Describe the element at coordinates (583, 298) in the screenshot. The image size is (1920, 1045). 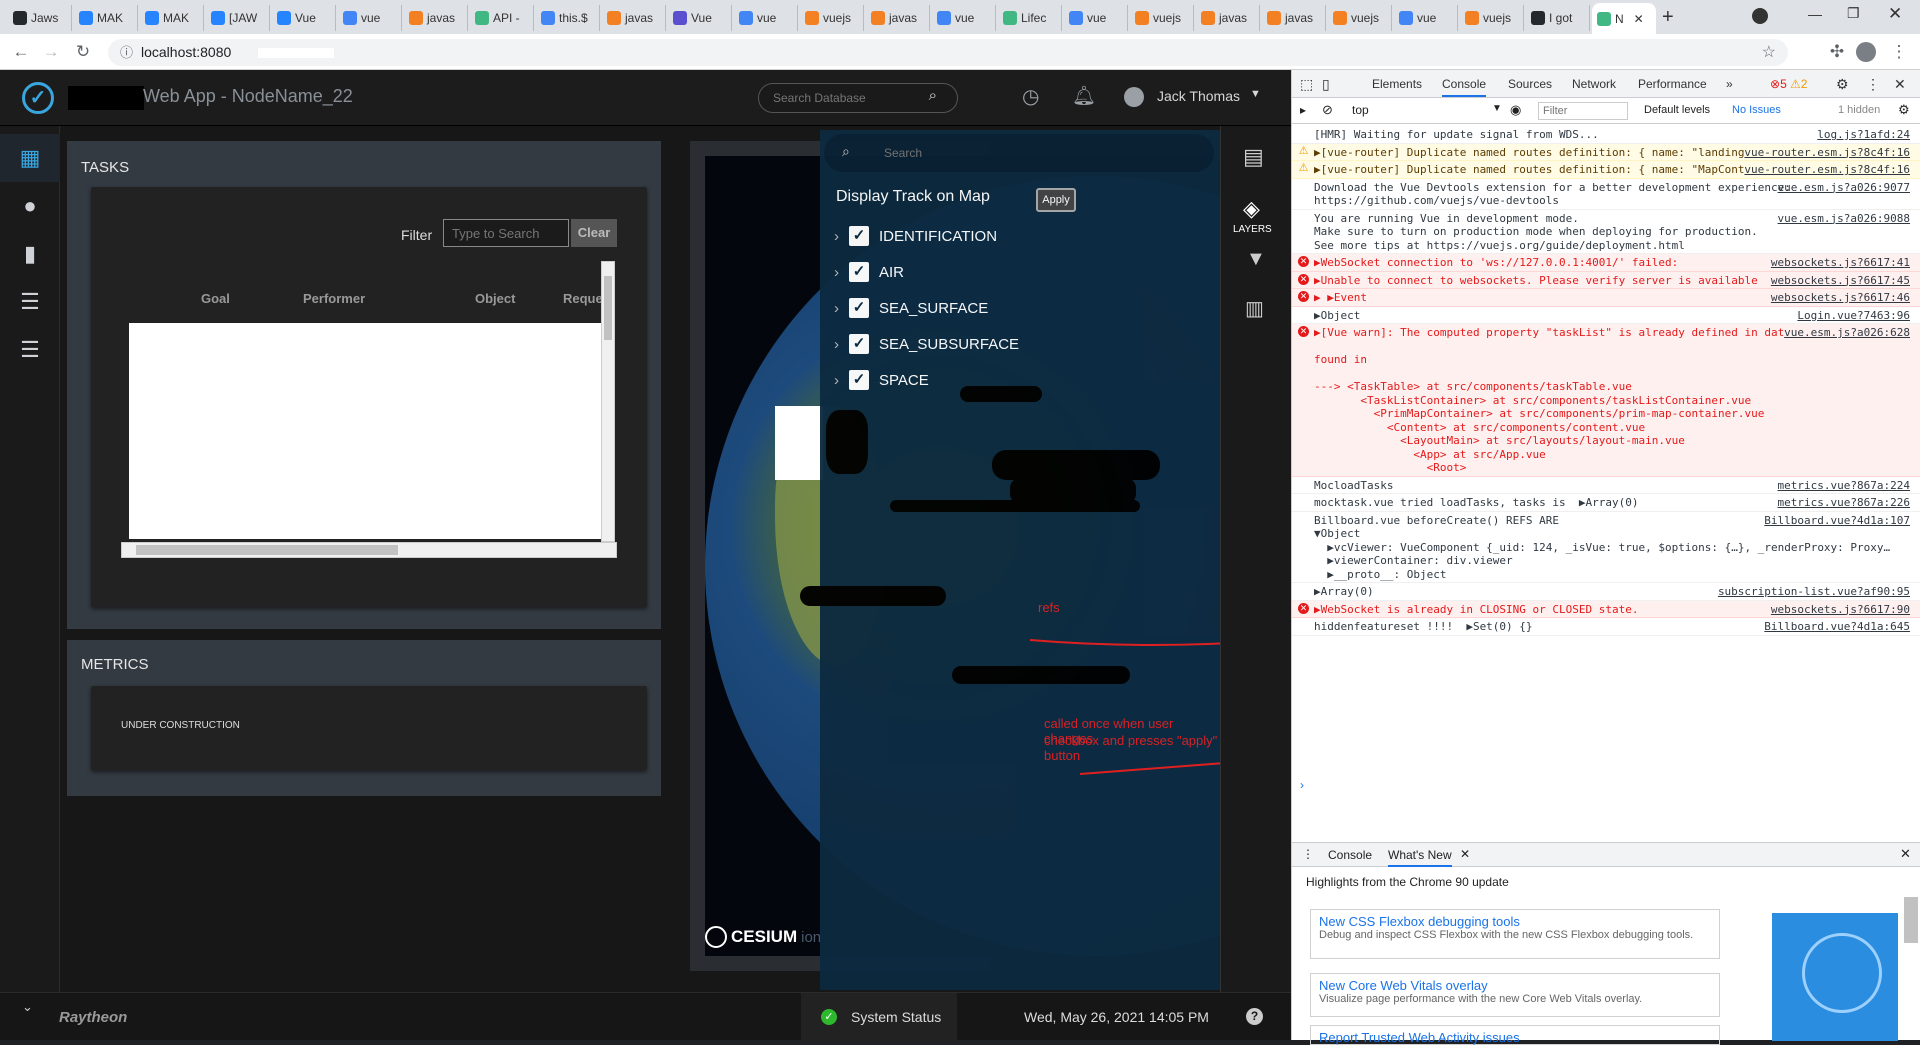
I see `col-request: Reque` at that location.